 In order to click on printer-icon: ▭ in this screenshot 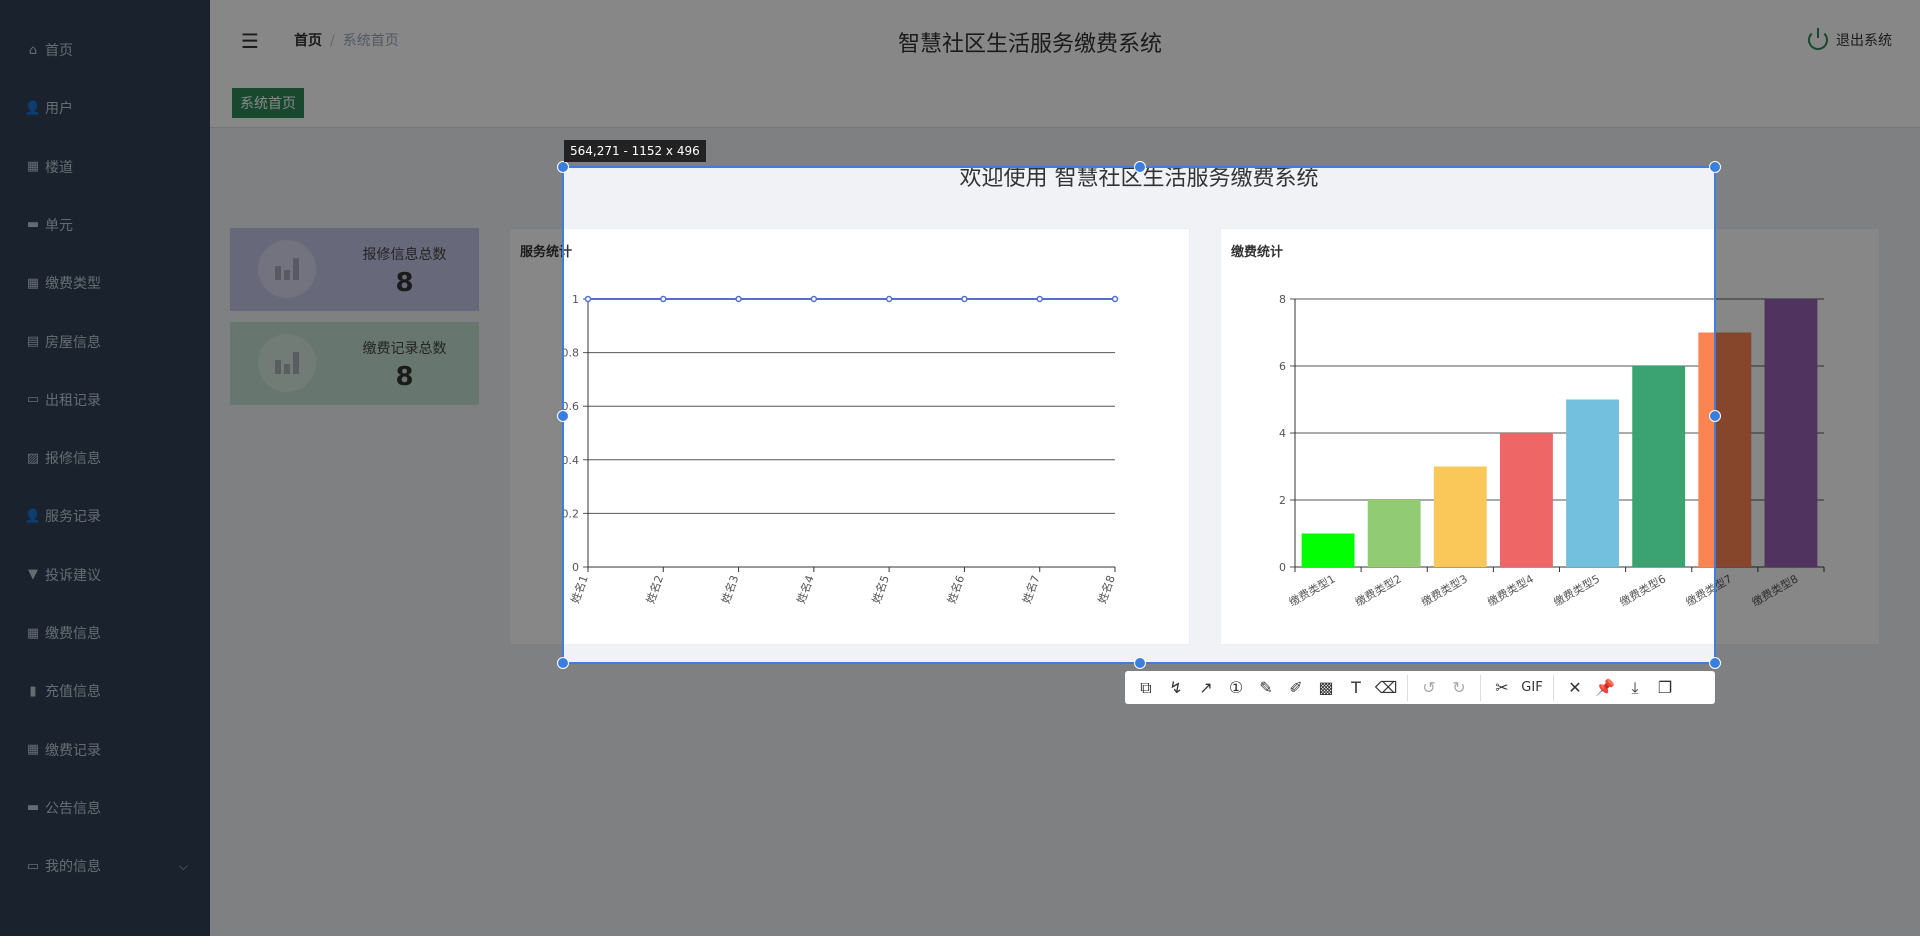, I will do `click(33, 400)`.